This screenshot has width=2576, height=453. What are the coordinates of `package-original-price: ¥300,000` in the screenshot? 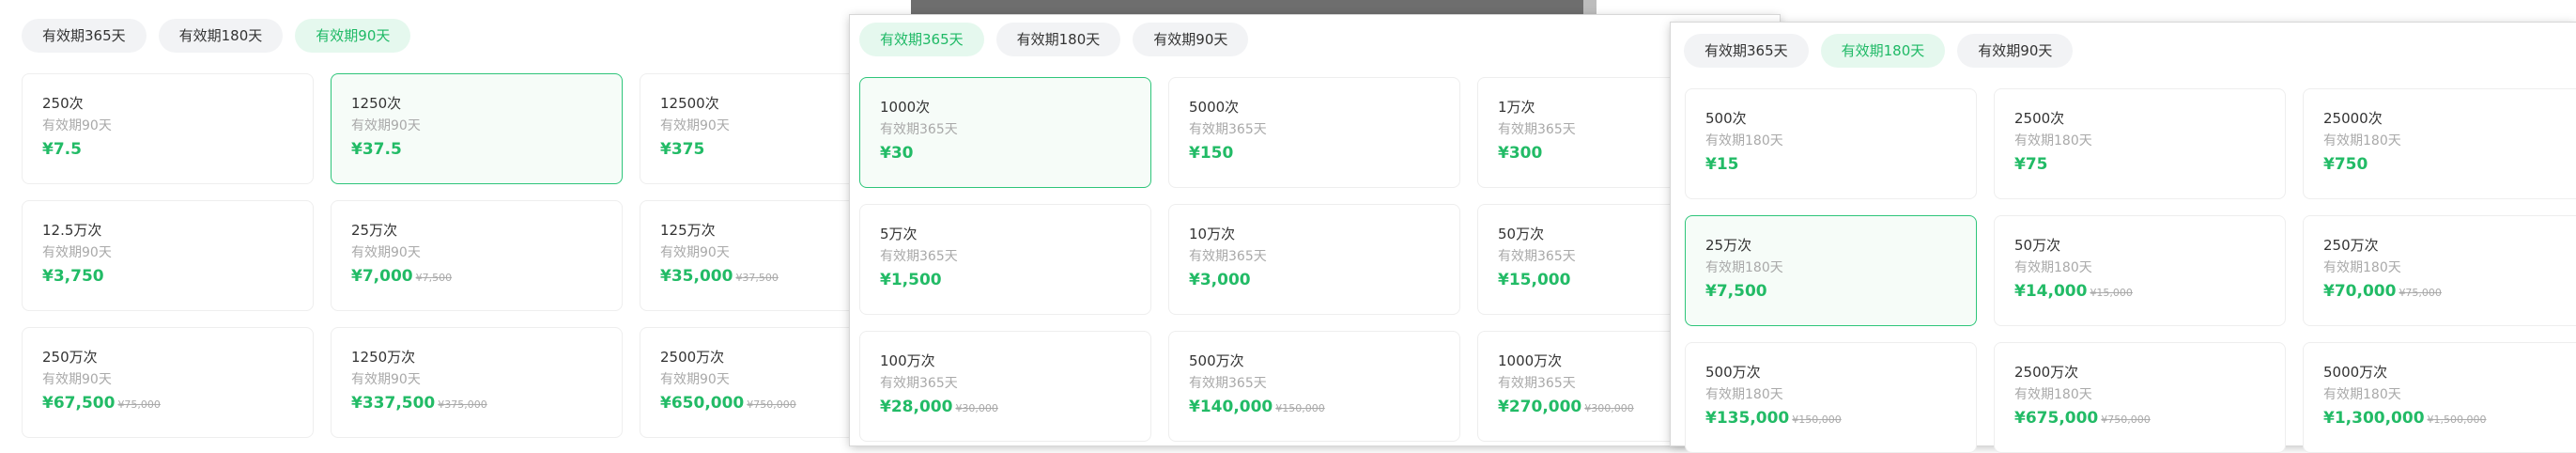 It's located at (1609, 408).